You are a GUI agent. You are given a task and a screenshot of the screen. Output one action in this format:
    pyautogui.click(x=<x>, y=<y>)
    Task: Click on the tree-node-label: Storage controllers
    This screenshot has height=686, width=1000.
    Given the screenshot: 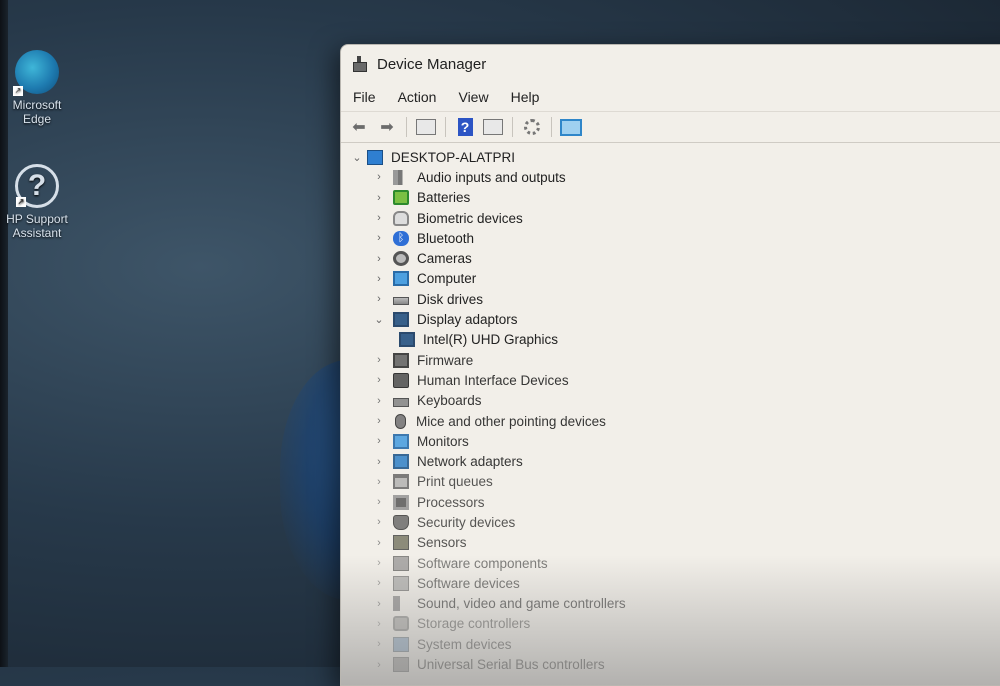 What is the action you would take?
    pyautogui.click(x=474, y=624)
    